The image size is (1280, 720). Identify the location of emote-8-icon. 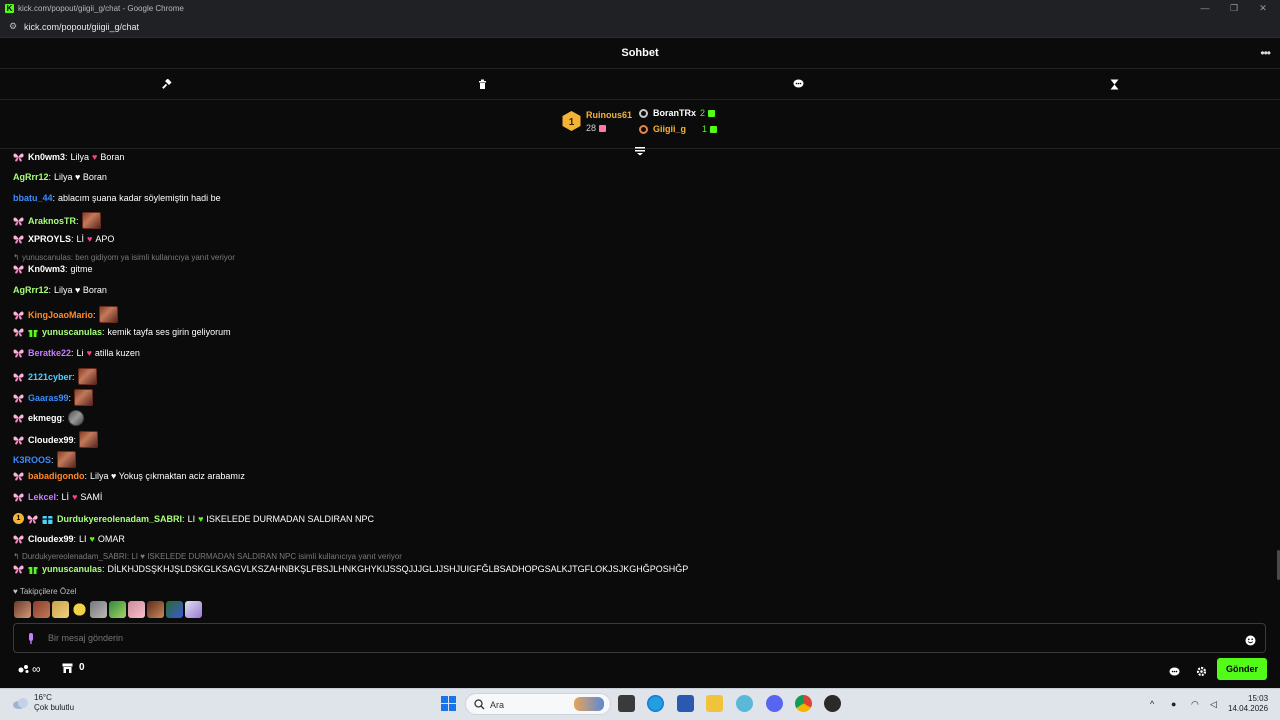
(155, 609).